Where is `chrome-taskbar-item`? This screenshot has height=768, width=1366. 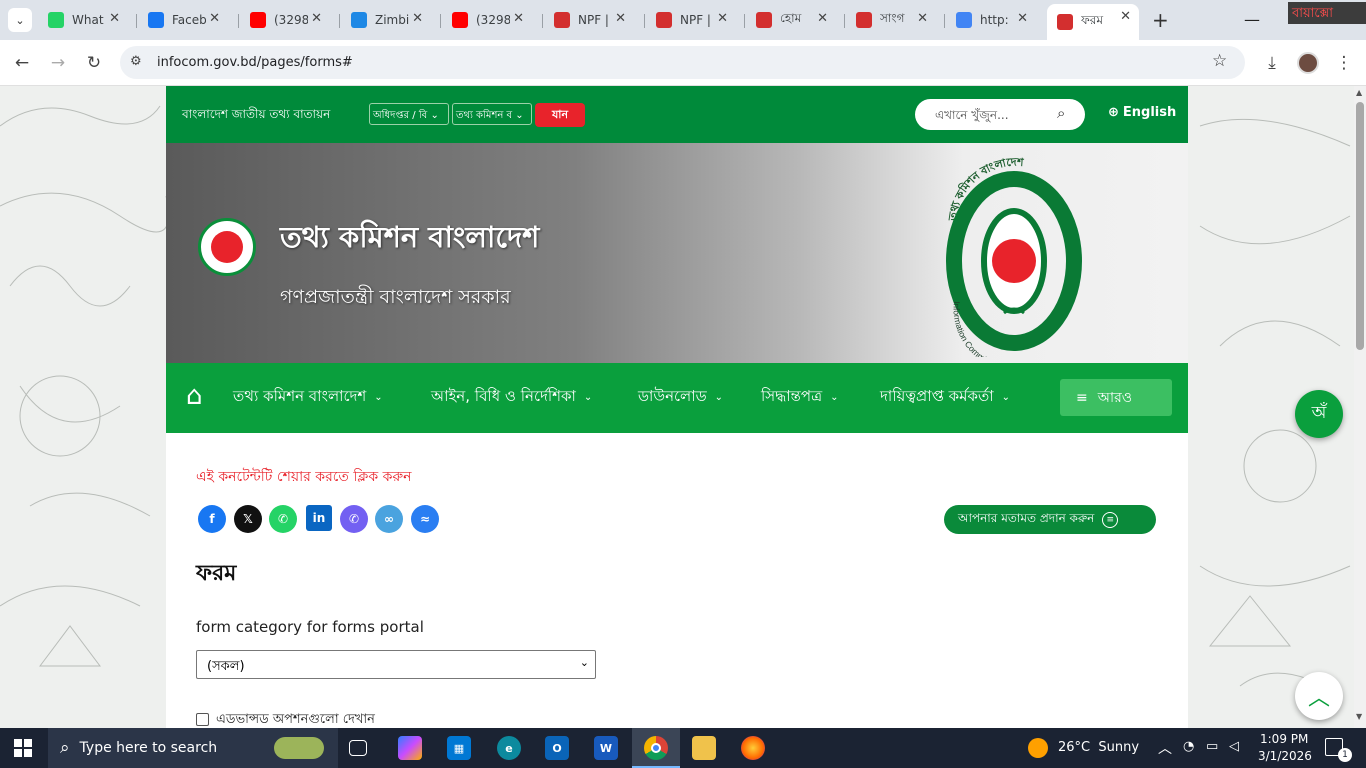
chrome-taskbar-item is located at coordinates (656, 748).